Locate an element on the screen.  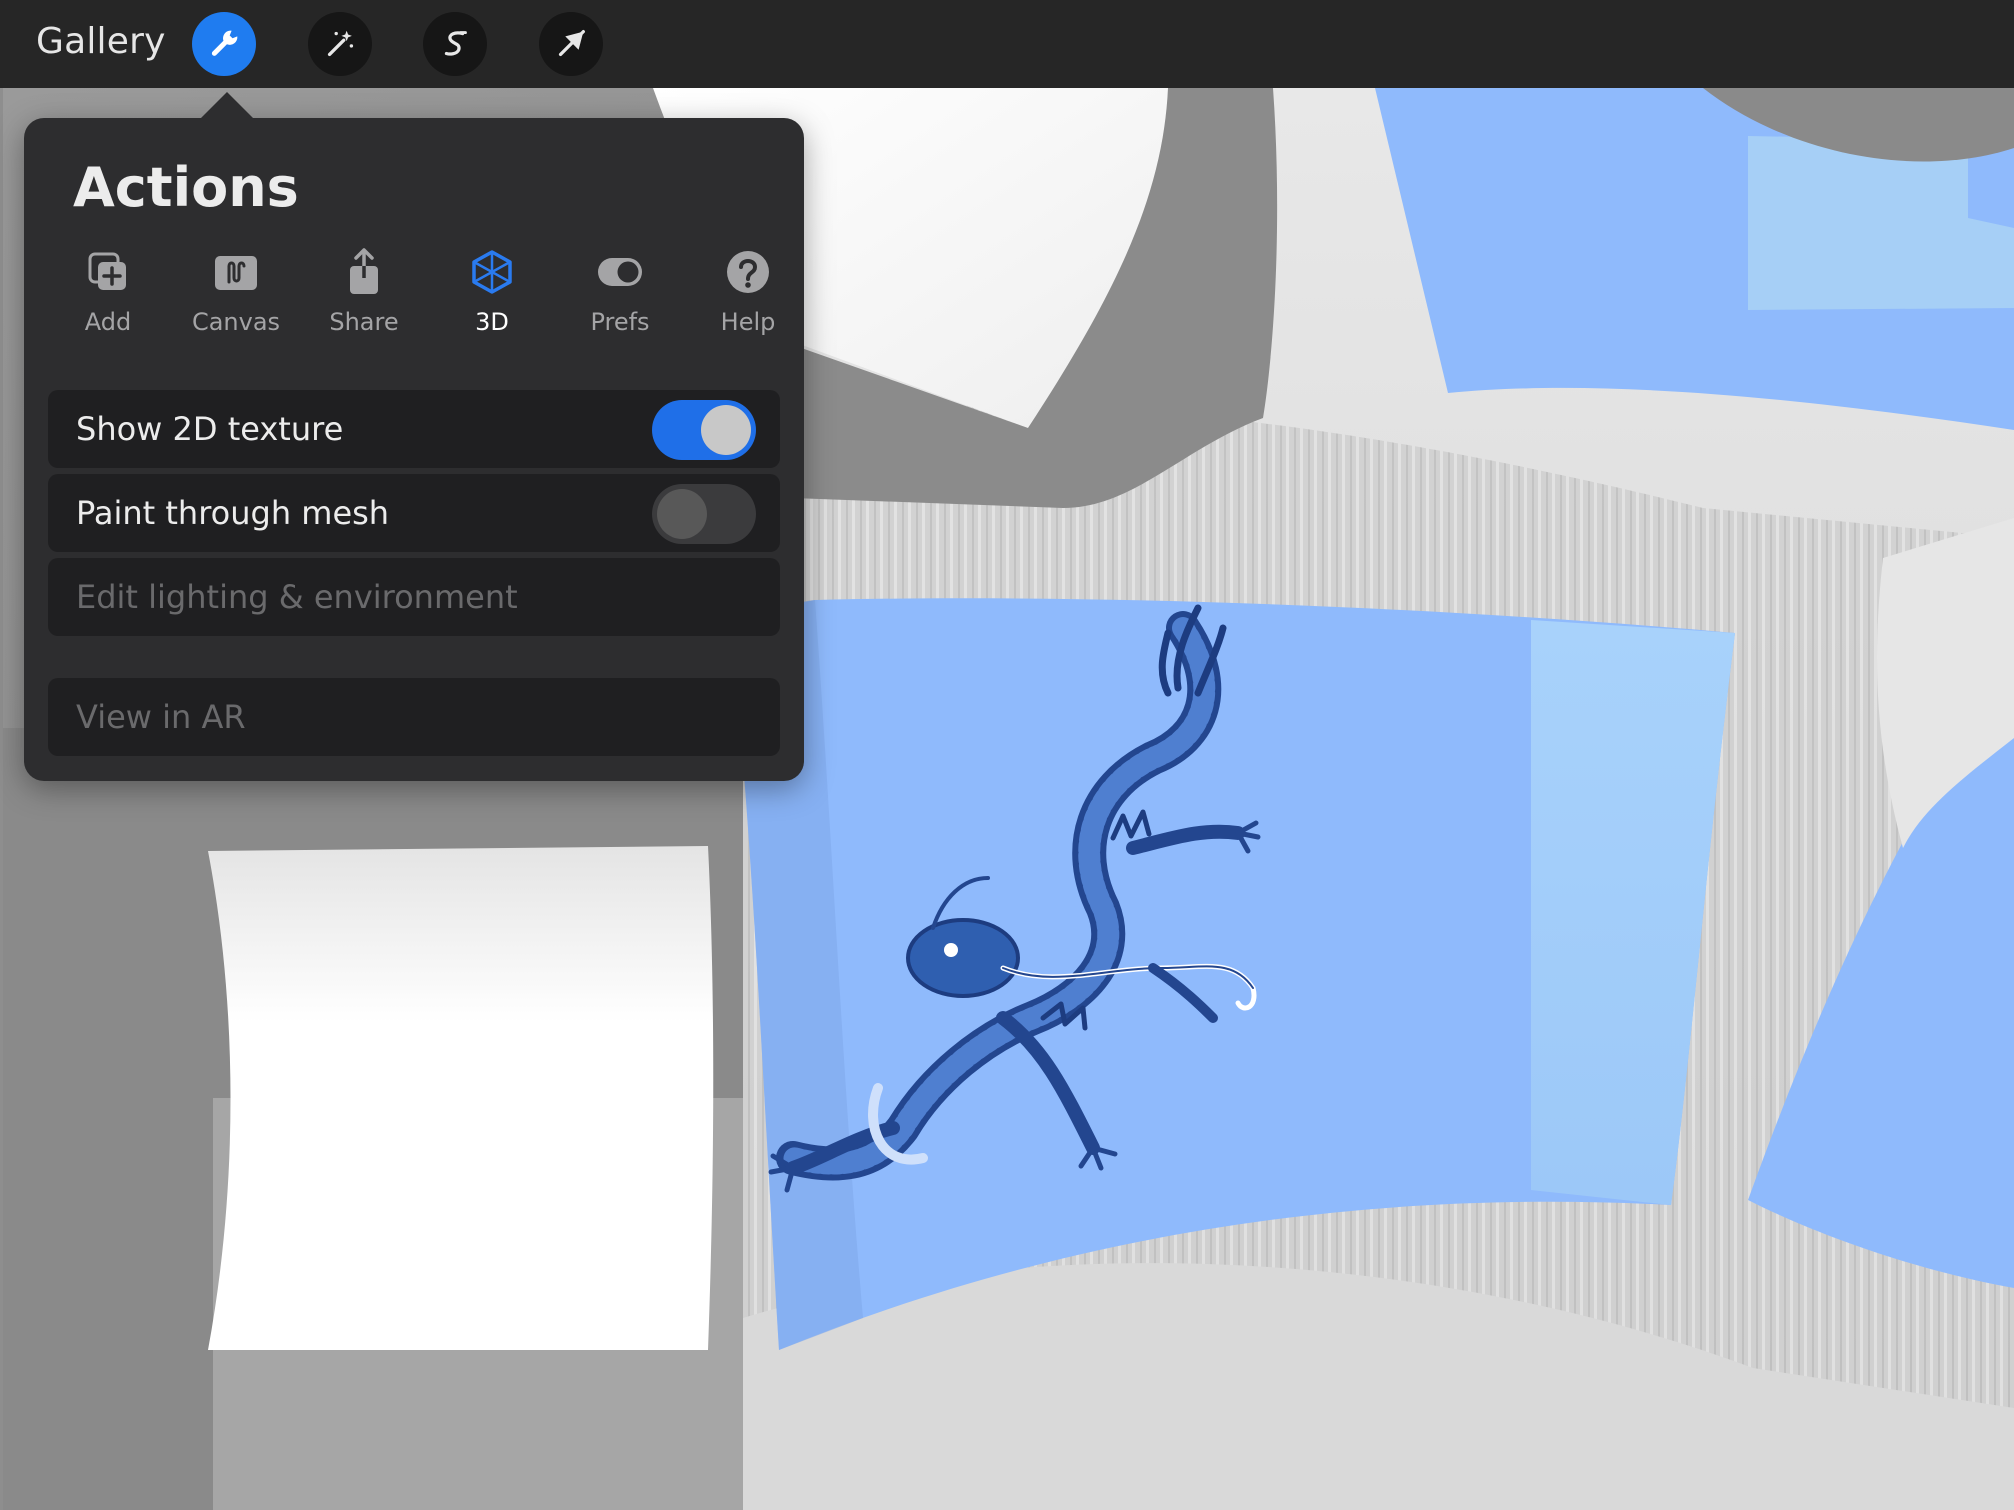
show-2d-texture-row: Show 2D texture is located at coordinates (414, 429).